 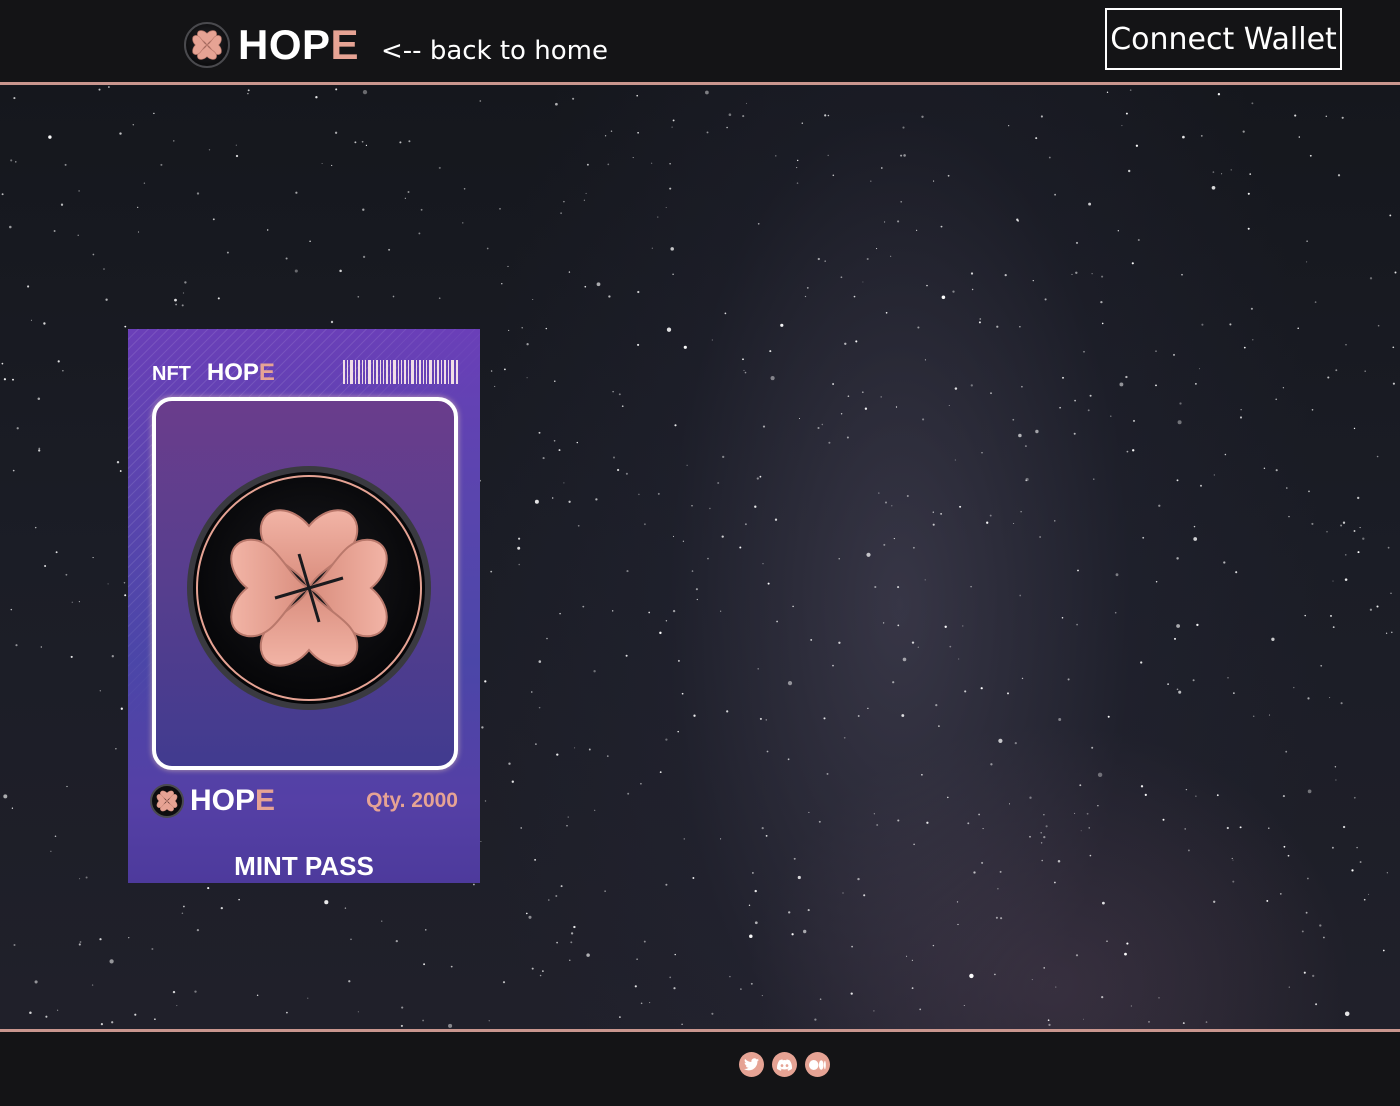 I want to click on card-brand-main: HOP, so click(x=232, y=372).